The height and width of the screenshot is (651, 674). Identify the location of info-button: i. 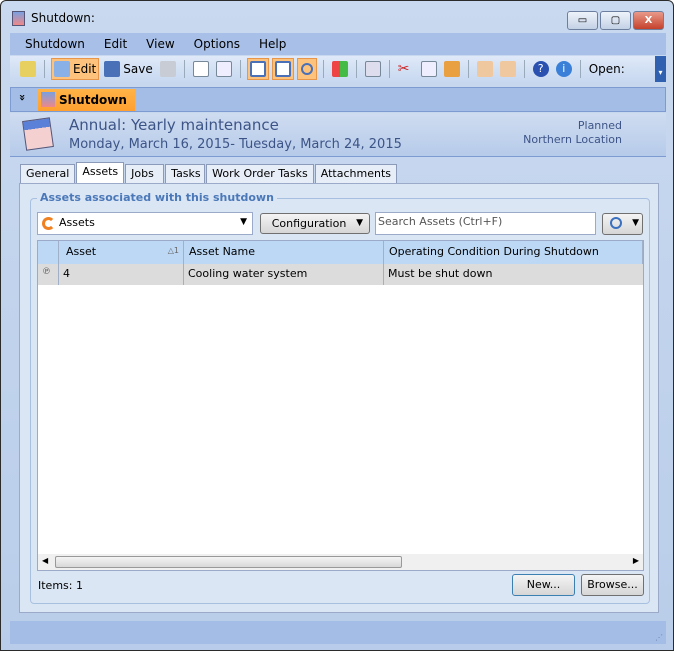
(564, 69).